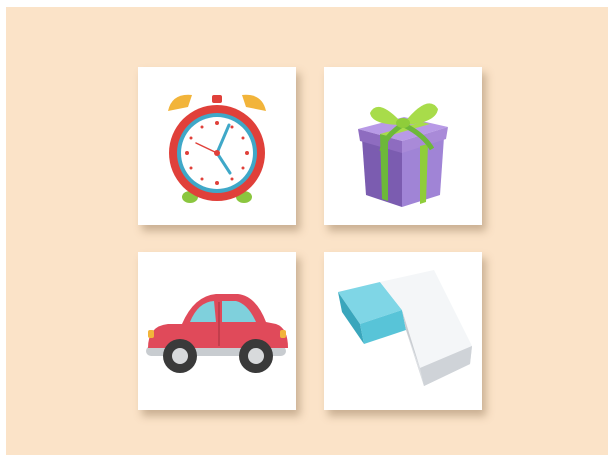  I want to click on card-gift-box, so click(403, 146).